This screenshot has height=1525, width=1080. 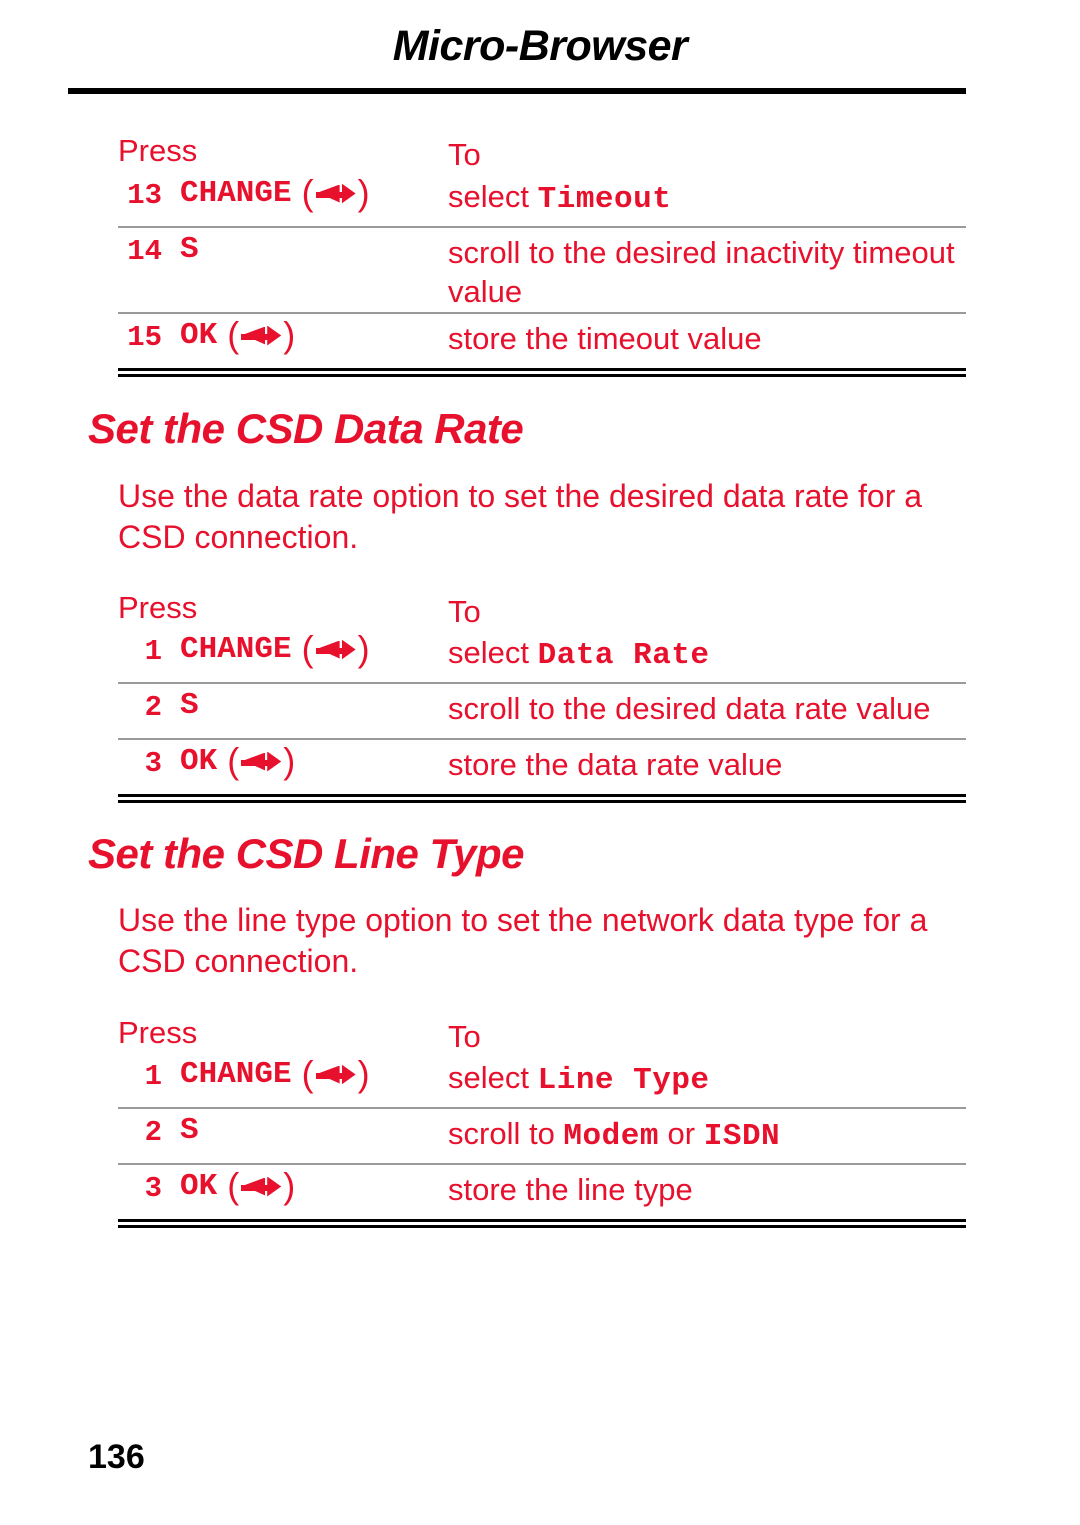 I want to click on to-cell: scroll to Modem or ISDN, so click(x=707, y=1135).